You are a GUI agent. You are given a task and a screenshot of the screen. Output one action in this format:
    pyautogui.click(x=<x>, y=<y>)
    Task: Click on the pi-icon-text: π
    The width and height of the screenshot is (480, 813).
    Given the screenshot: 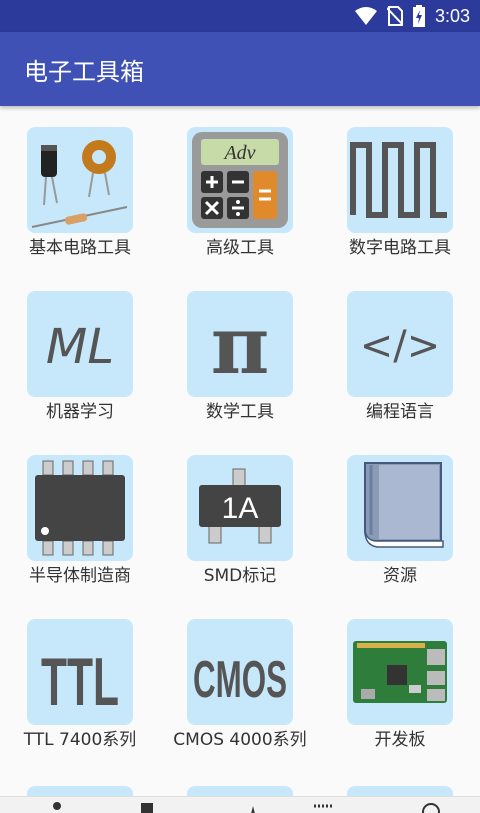 What is the action you would take?
    pyautogui.click(x=240, y=345)
    